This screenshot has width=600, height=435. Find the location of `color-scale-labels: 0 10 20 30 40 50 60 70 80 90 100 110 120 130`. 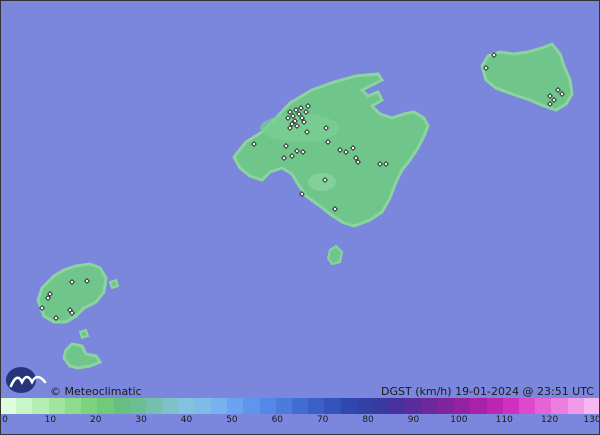

color-scale-labels: 0 10 20 30 40 50 60 70 80 90 100 110 120 130 is located at coordinates (300, 422).